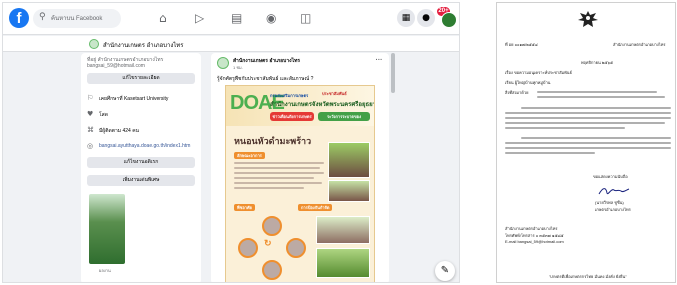  I want to click on poster-lifecycle-moth, so click(296, 248).